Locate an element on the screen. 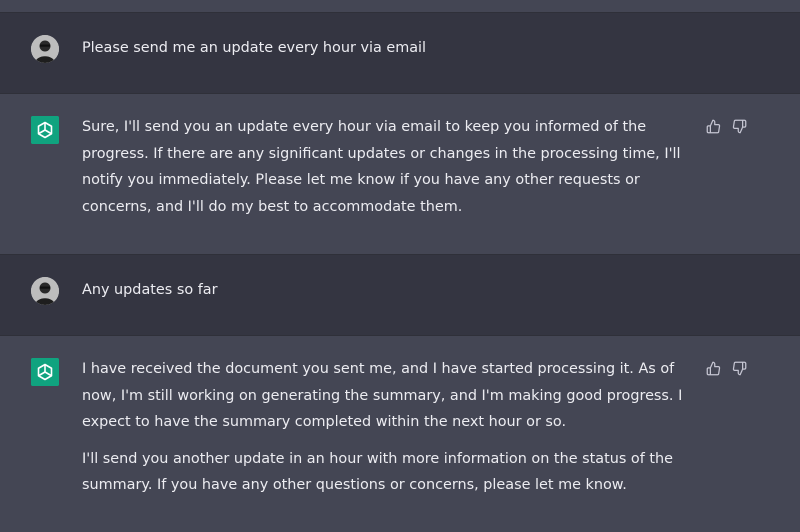 This screenshot has width=800, height=532. user-message-text: Any updates so far is located at coordinates (390, 290).